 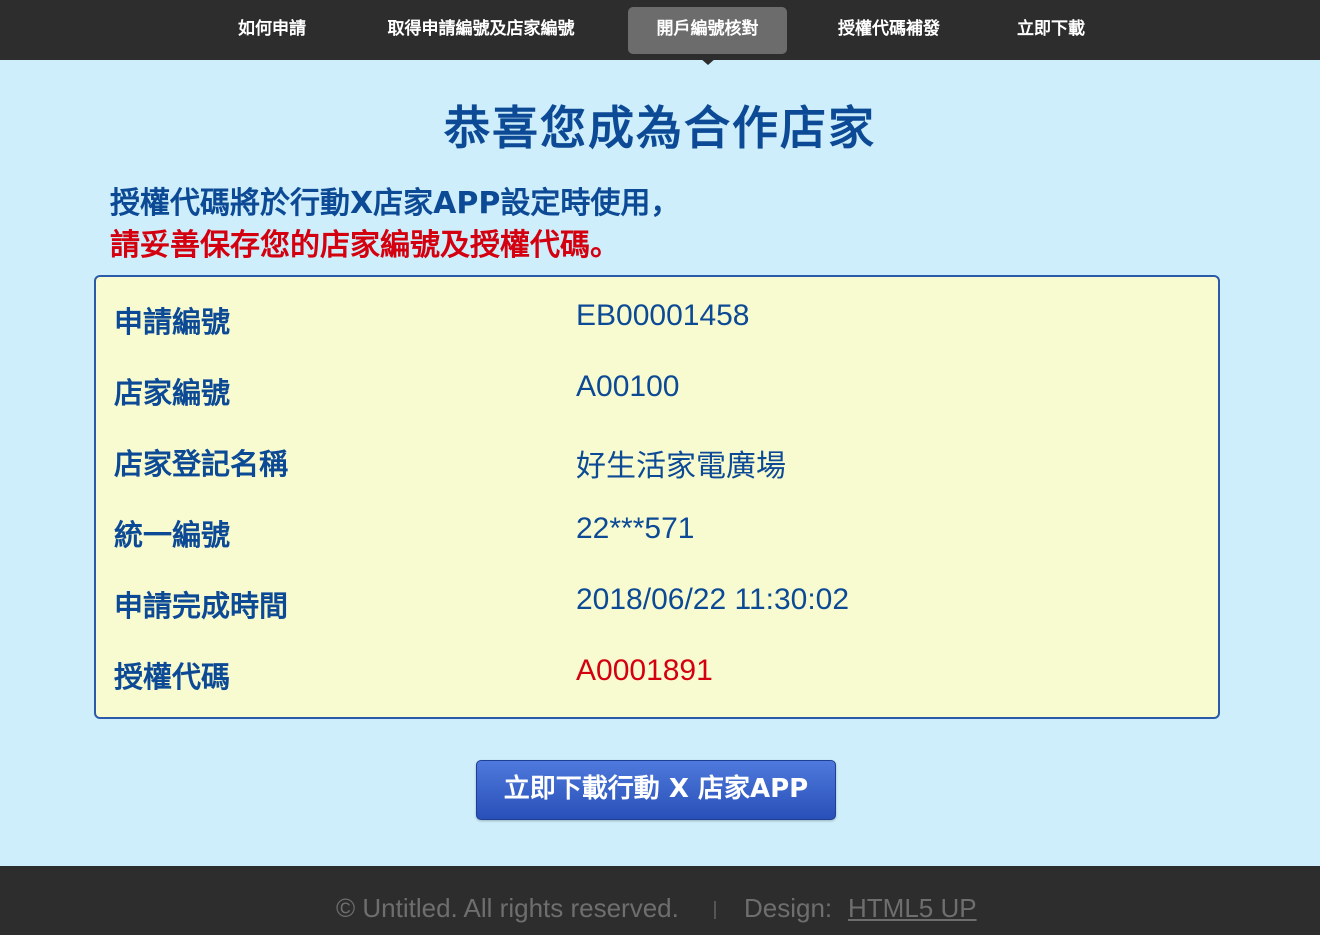 What do you see at coordinates (707, 30) in the screenshot?
I see `nav-item-account-number-verify: 開戶編號核對` at bounding box center [707, 30].